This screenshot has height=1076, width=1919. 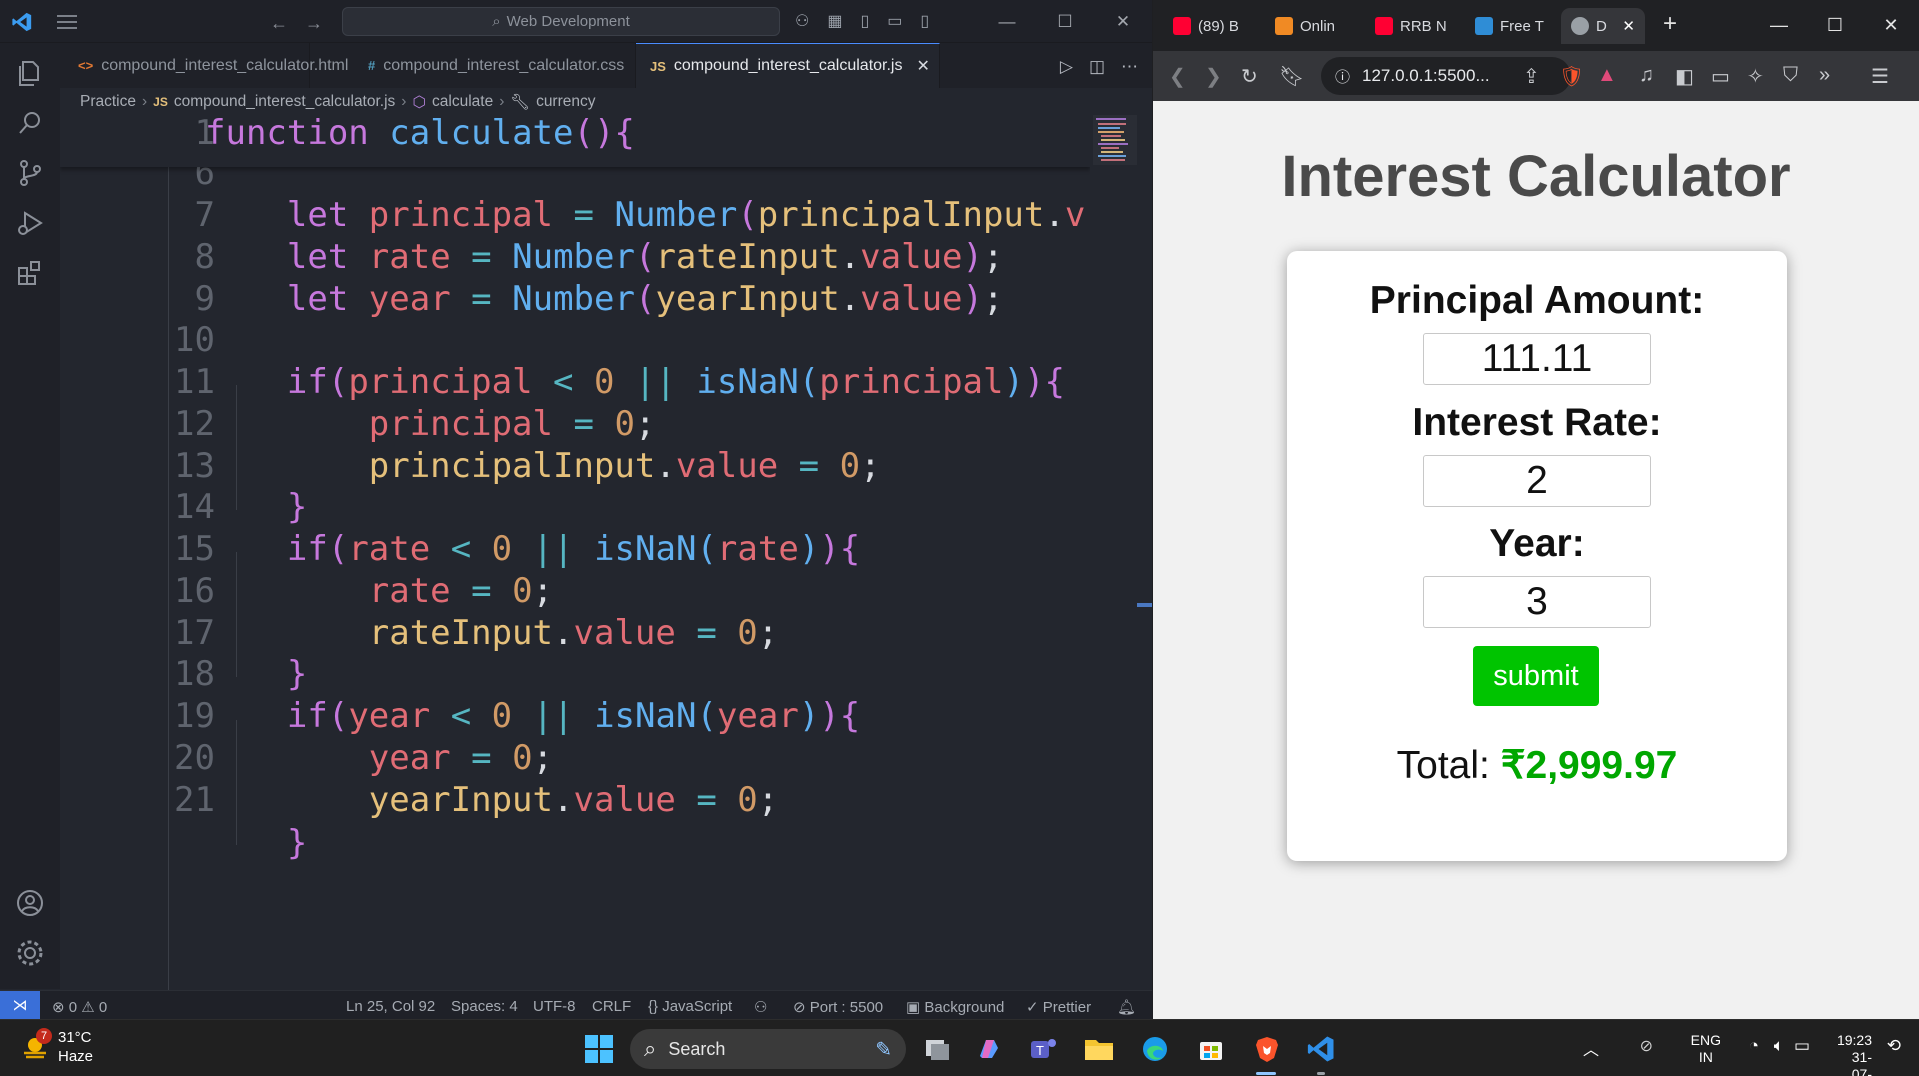 I want to click on breadcrumb-function: calculate, so click(x=462, y=102).